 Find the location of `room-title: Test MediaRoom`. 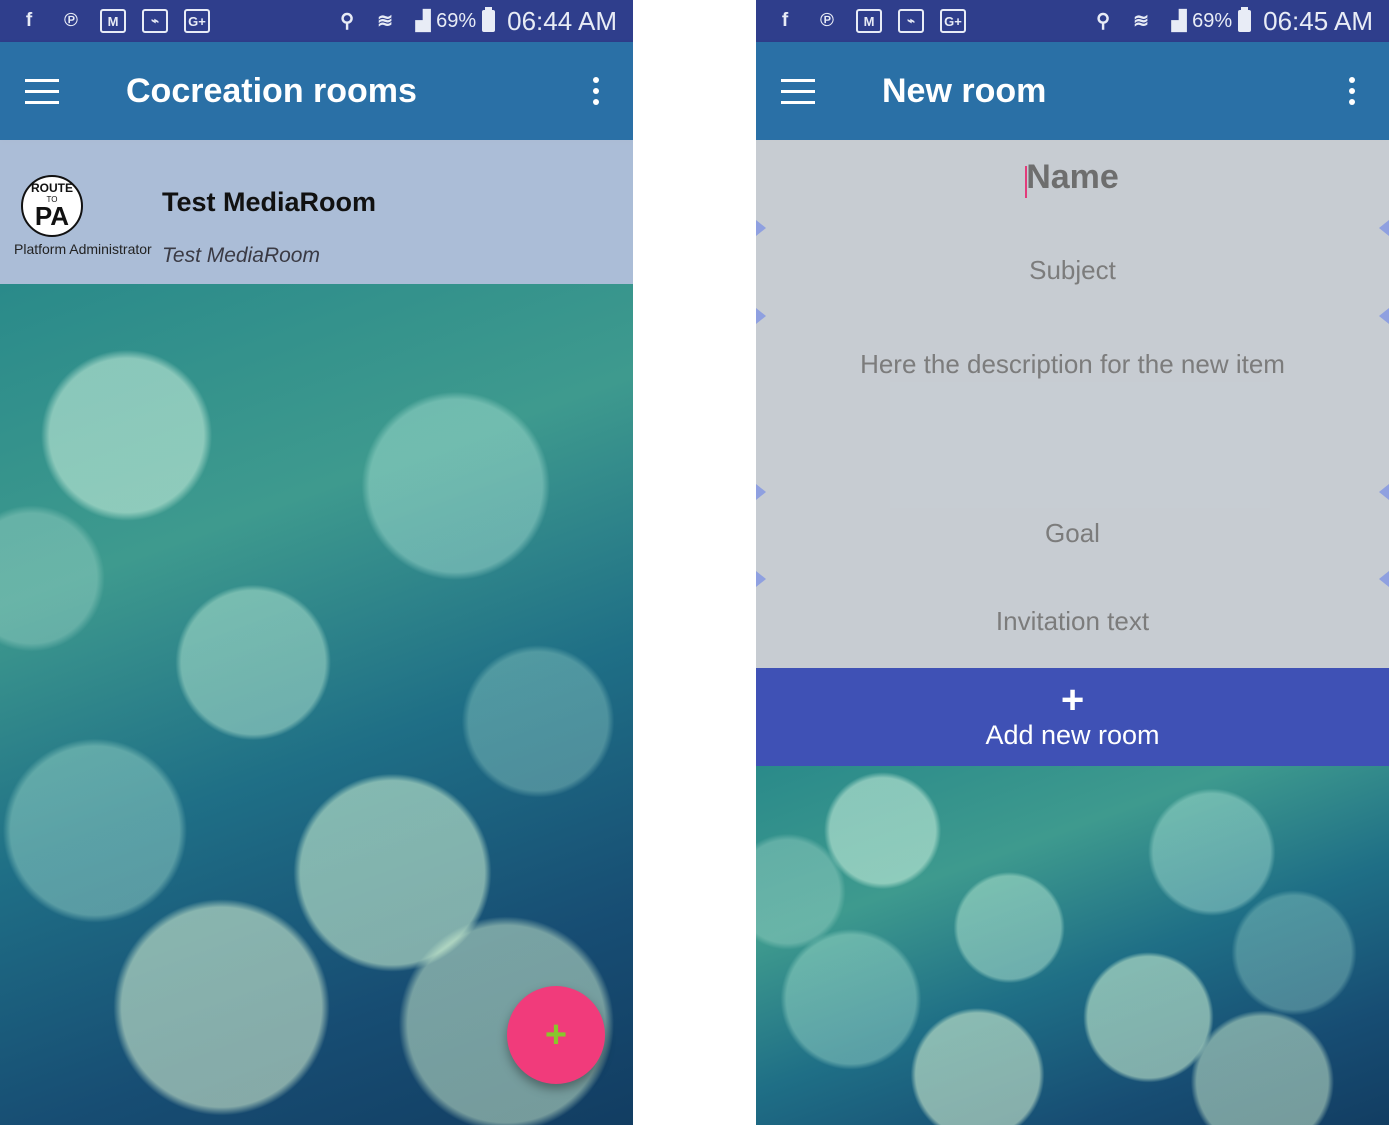

room-title: Test MediaRoom is located at coordinates (269, 202).